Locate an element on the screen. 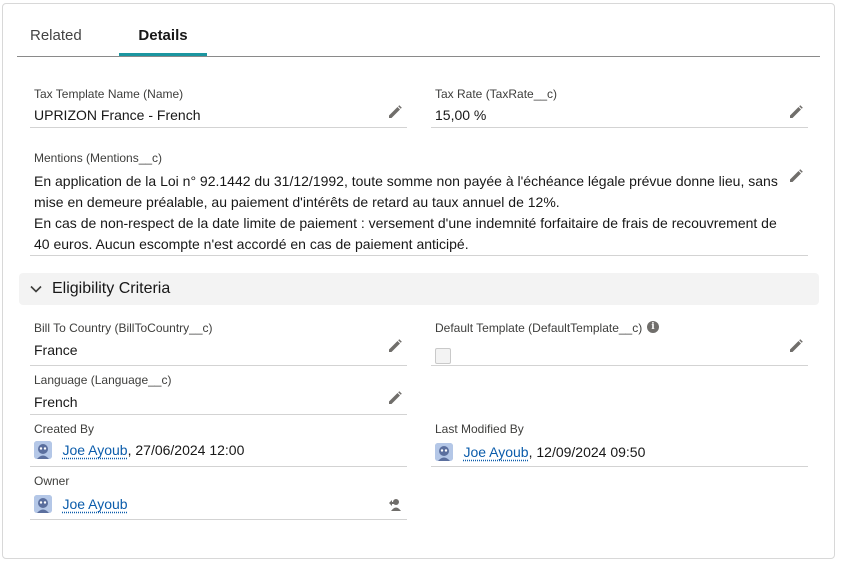  field-label: Last Modified By is located at coordinates (479, 429).